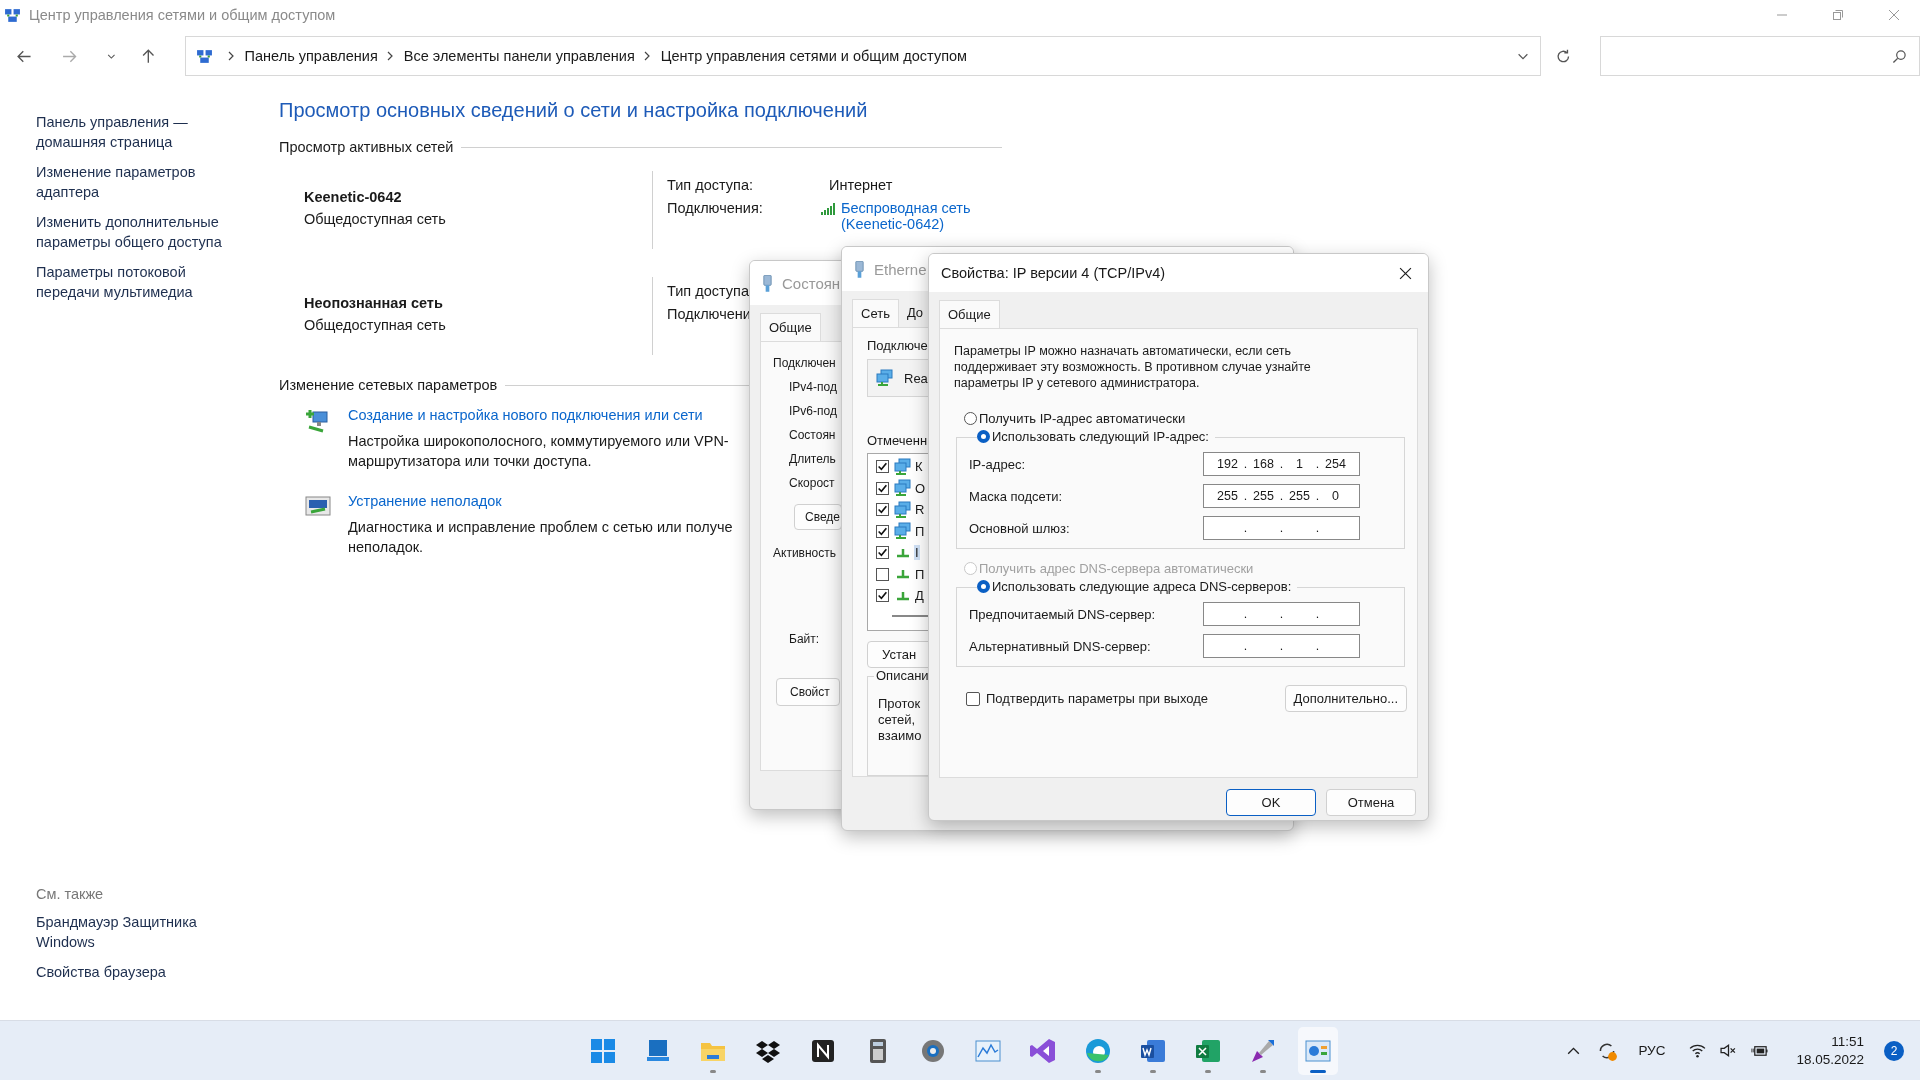 Image resolution: width=1920 pixels, height=1080 pixels. Describe the element at coordinates (1075, 418) in the screenshot. I see `radio-option: Получить IP-адрес автоматически` at that location.